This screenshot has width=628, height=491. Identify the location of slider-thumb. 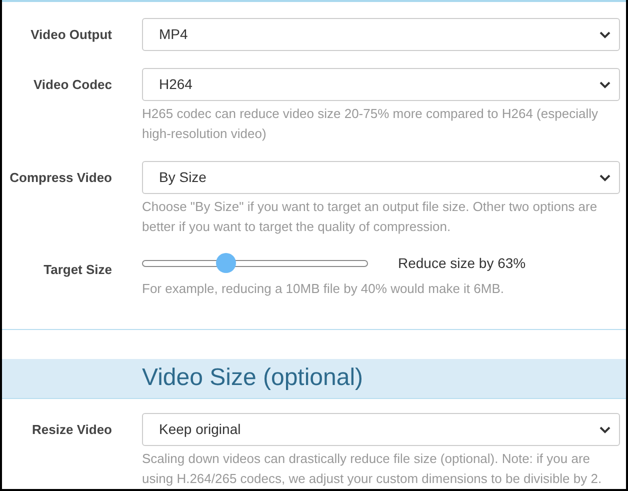
(226, 263).